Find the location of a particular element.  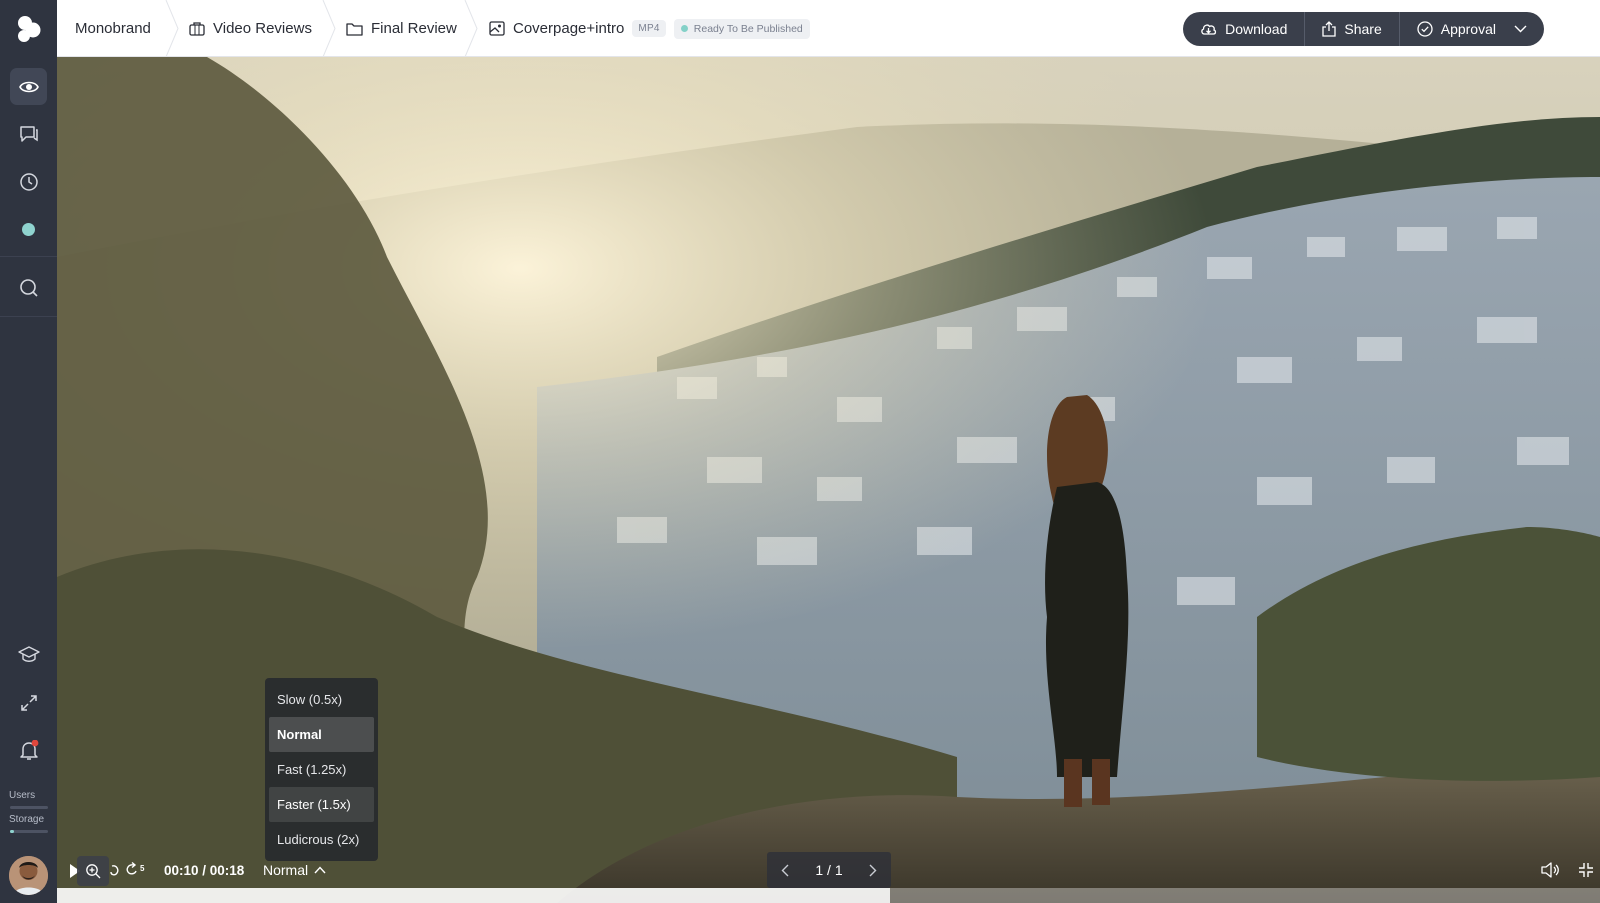

approval-button: Approval is located at coordinates (1472, 29).